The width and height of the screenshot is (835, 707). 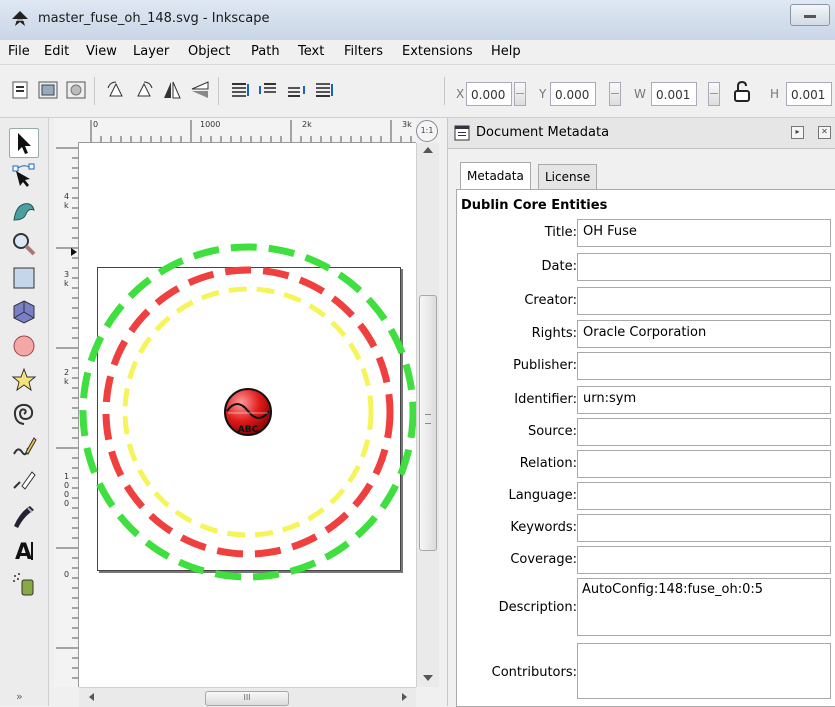 What do you see at coordinates (363, 51) in the screenshot?
I see `menu-filters: Filters` at bounding box center [363, 51].